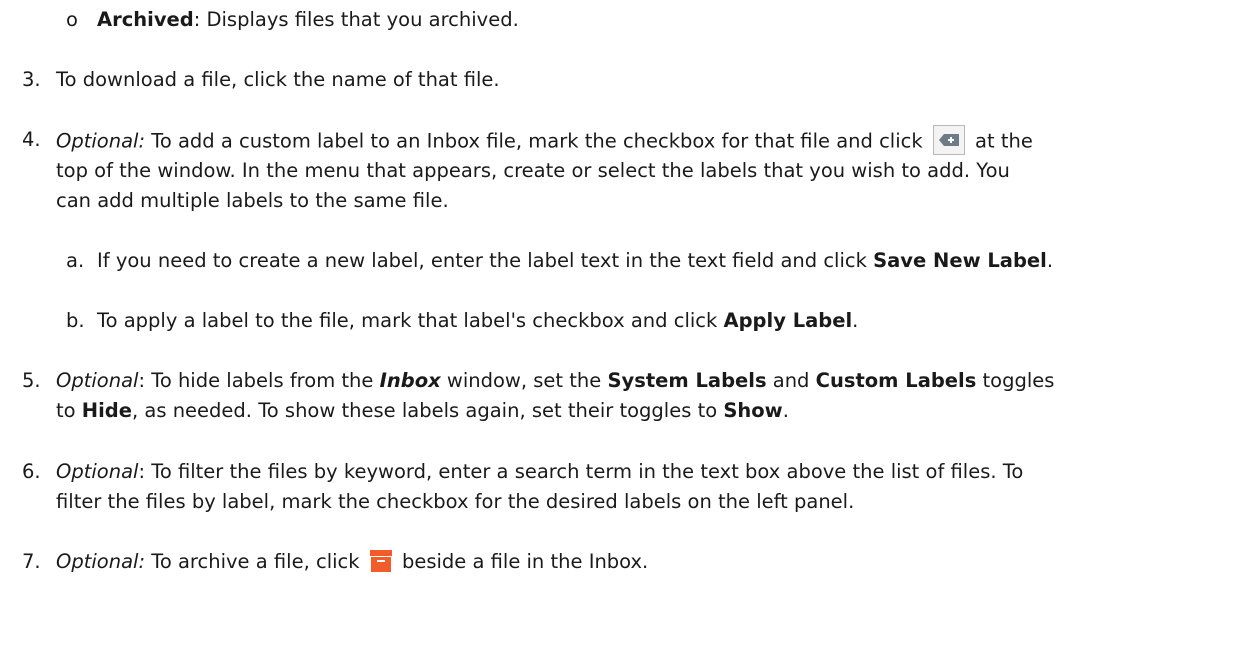  What do you see at coordinates (687, 380) in the screenshot?
I see `system-labels-term: System Labels` at bounding box center [687, 380].